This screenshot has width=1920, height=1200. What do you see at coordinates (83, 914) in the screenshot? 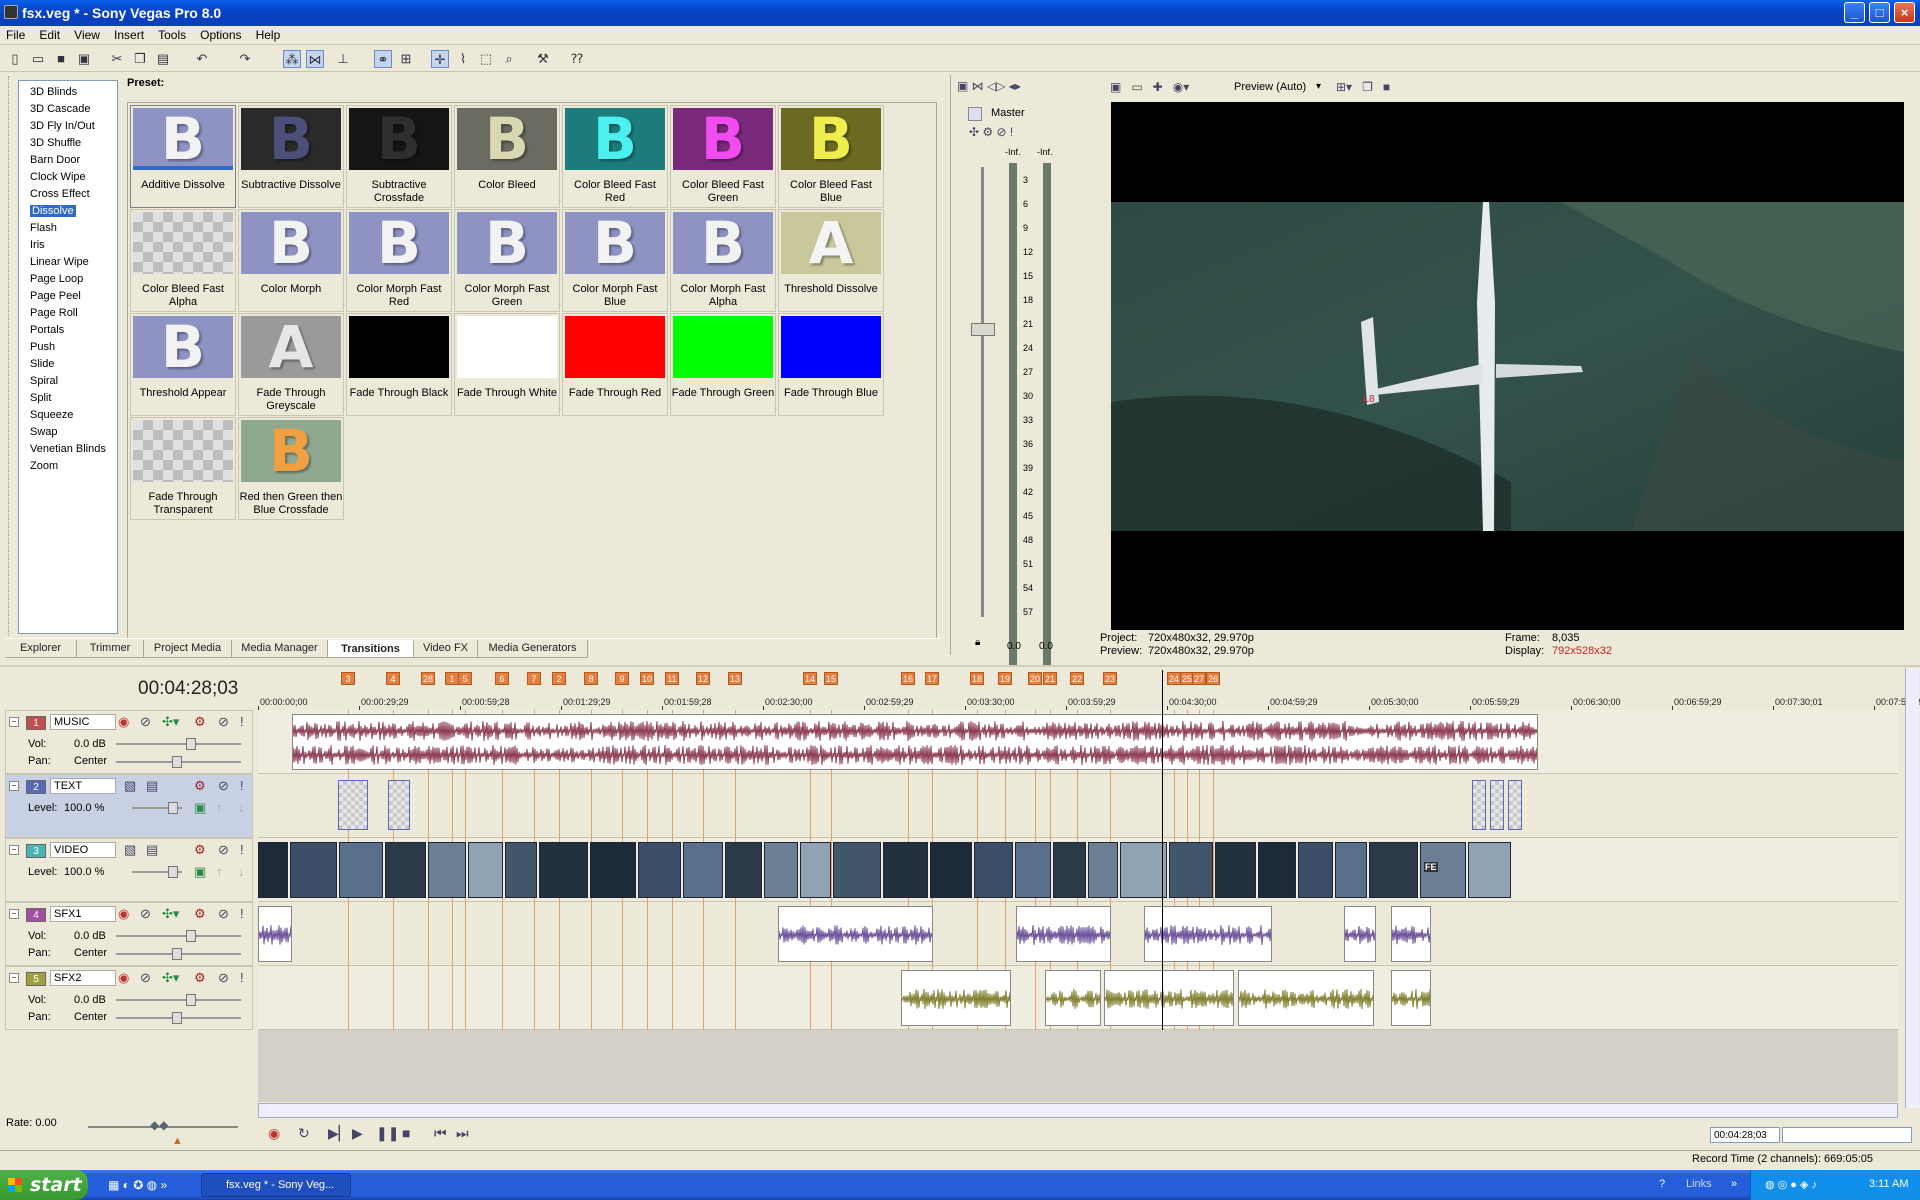
I see `track-name: SFX1` at bounding box center [83, 914].